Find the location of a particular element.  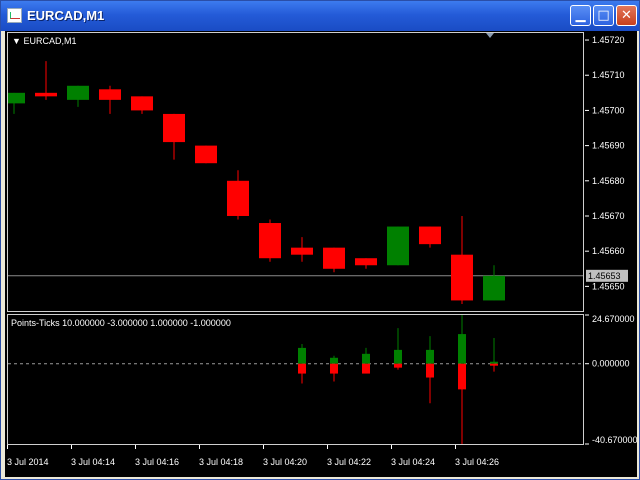

time-tick-label: 3 Jul 04:20 is located at coordinates (285, 462).